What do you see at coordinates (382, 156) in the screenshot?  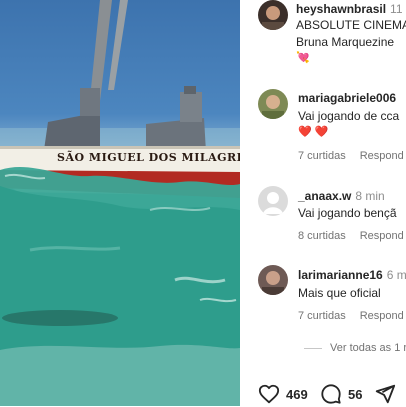 I see `comment-1-reply-button: Respond` at bounding box center [382, 156].